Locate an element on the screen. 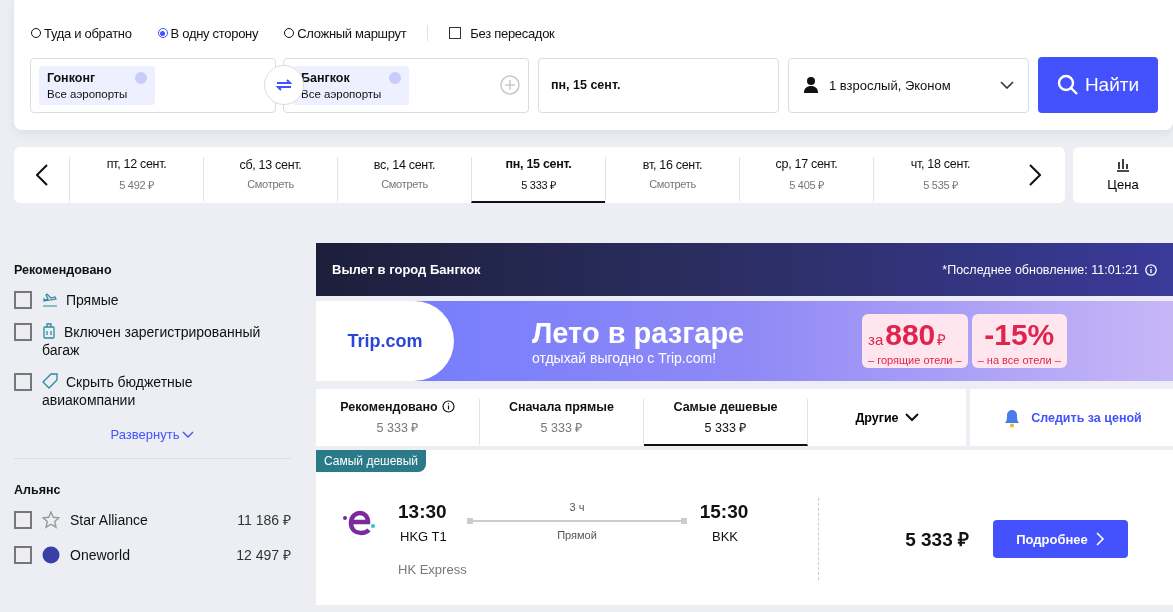 This screenshot has height=612, width=1173. results-title: Вылет в город Бангкок is located at coordinates (407, 269).